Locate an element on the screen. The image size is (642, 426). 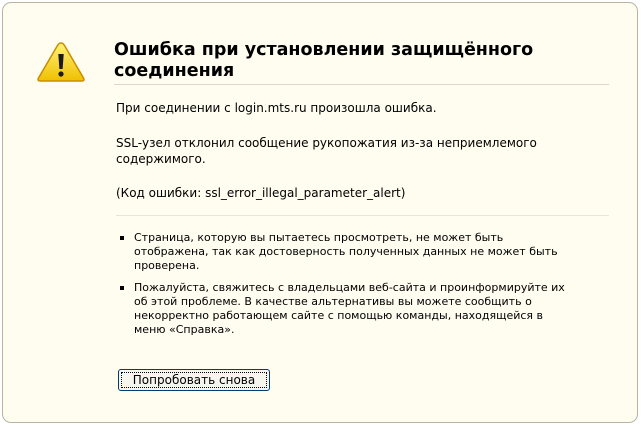
section-divider is located at coordinates (362, 215).